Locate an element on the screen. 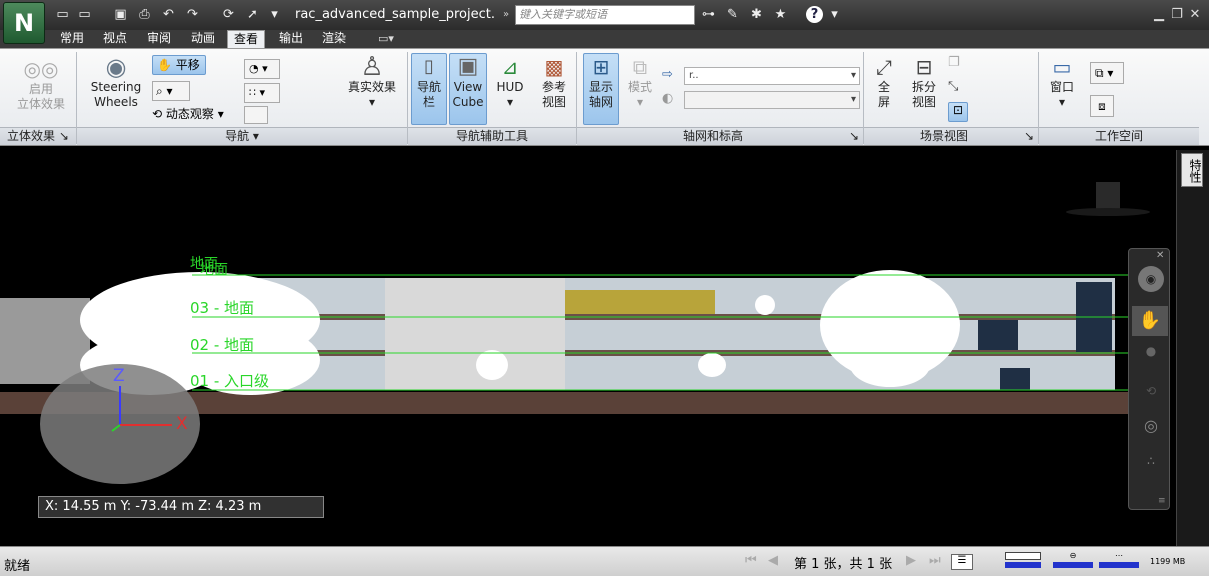 The width and height of the screenshot is (1209, 576). application-menu-button: N is located at coordinates (24, 23).